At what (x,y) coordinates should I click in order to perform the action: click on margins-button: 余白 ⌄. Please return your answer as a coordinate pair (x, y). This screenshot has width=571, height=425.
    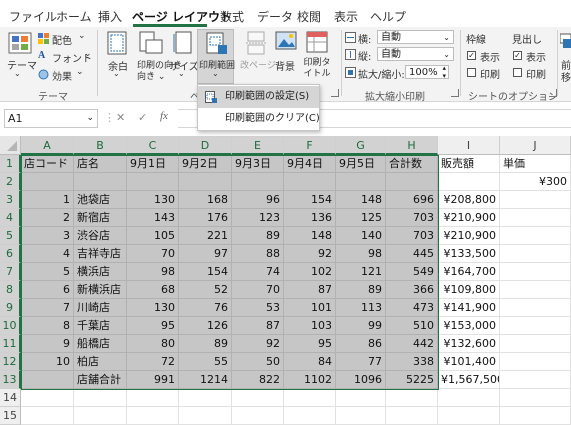
    Looking at the image, I should click on (118, 57).